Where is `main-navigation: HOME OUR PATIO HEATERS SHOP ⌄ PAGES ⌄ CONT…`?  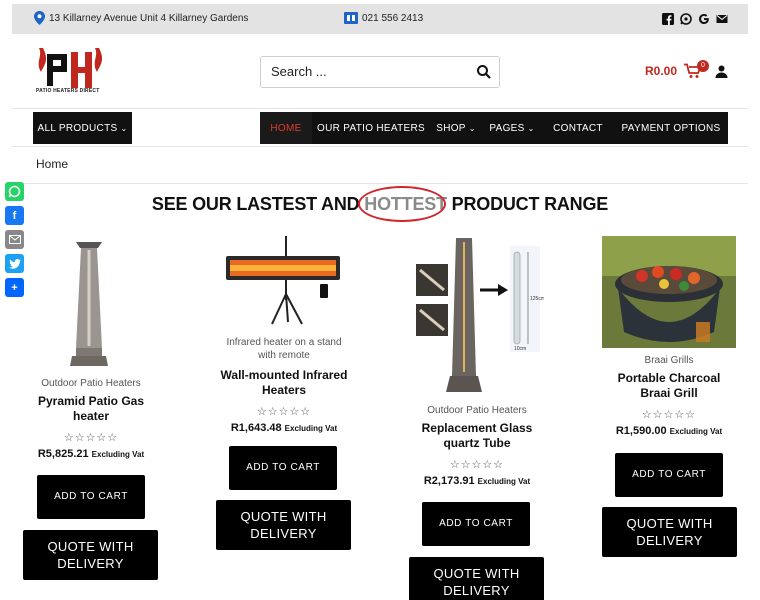
main-navigation: HOME OUR PATIO HEATERS SHOP ⌄ PAGES ⌄ CONT… is located at coordinates (494, 128).